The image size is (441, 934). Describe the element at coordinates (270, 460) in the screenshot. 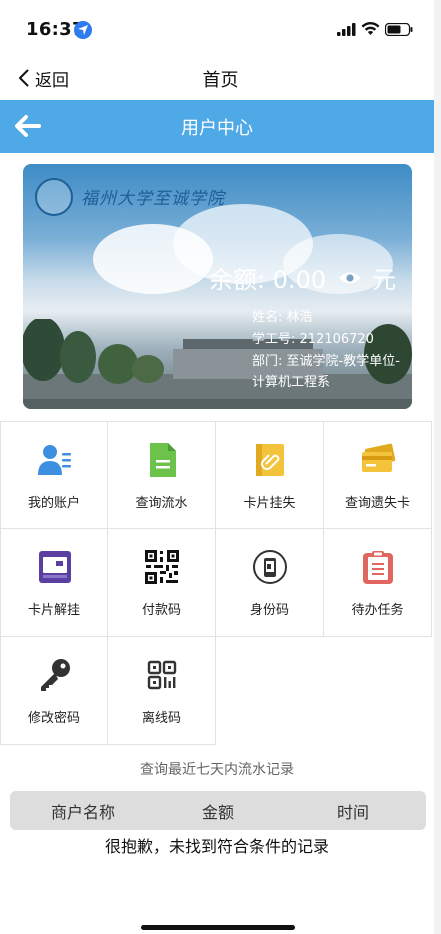

I see `card-lost-icon` at that location.